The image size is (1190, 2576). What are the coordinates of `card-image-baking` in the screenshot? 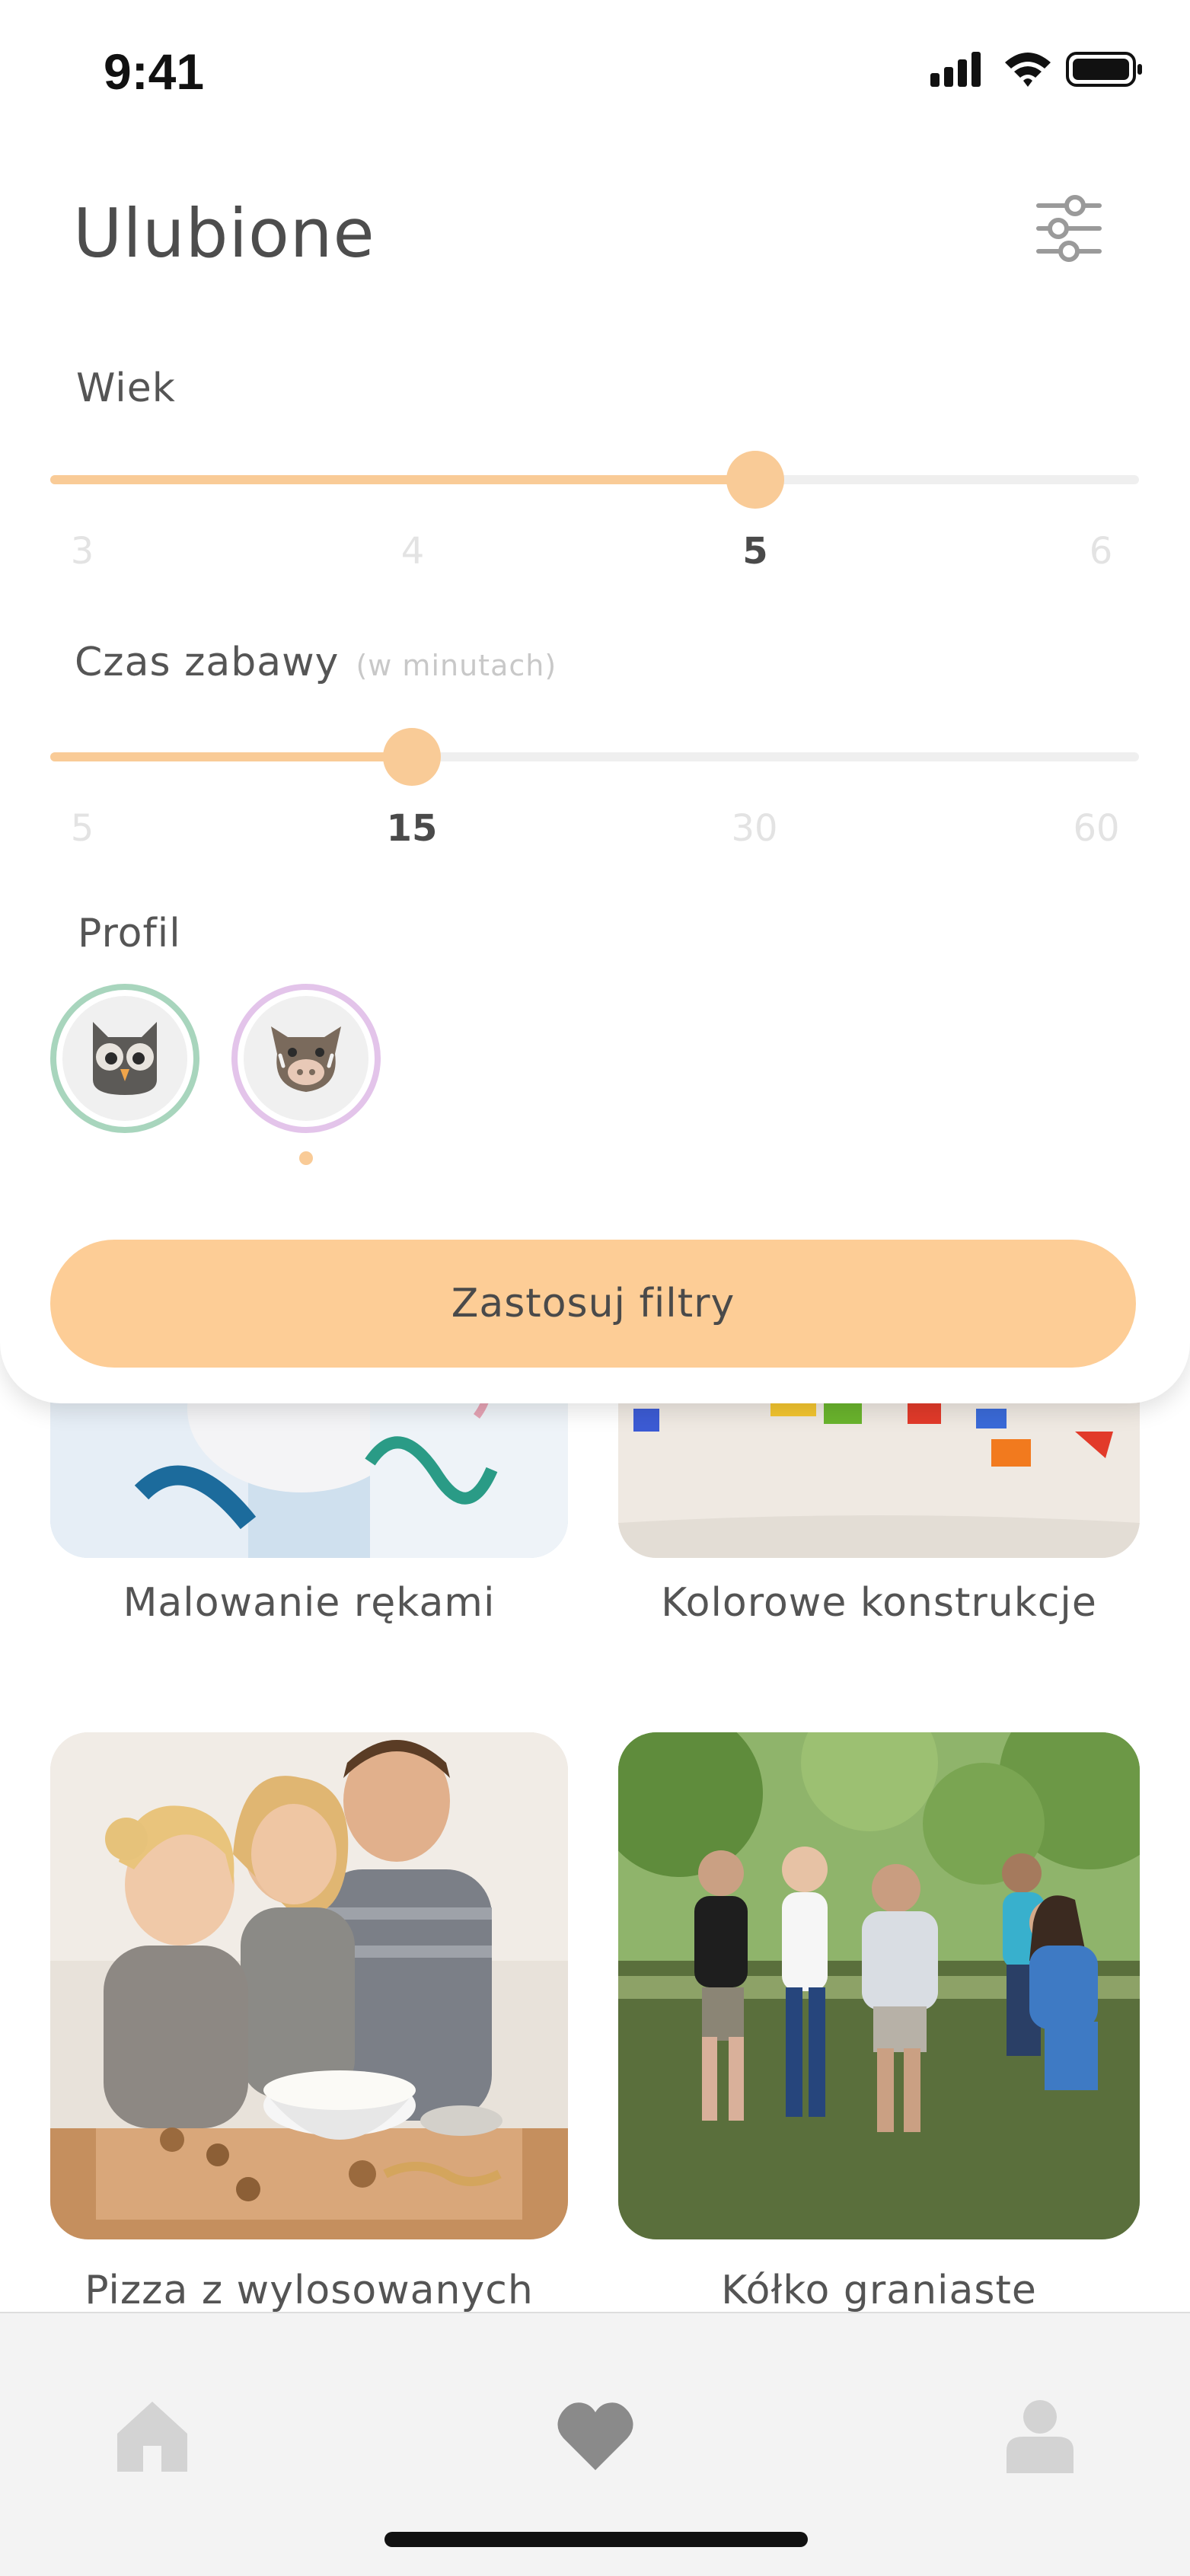 It's located at (309, 1985).